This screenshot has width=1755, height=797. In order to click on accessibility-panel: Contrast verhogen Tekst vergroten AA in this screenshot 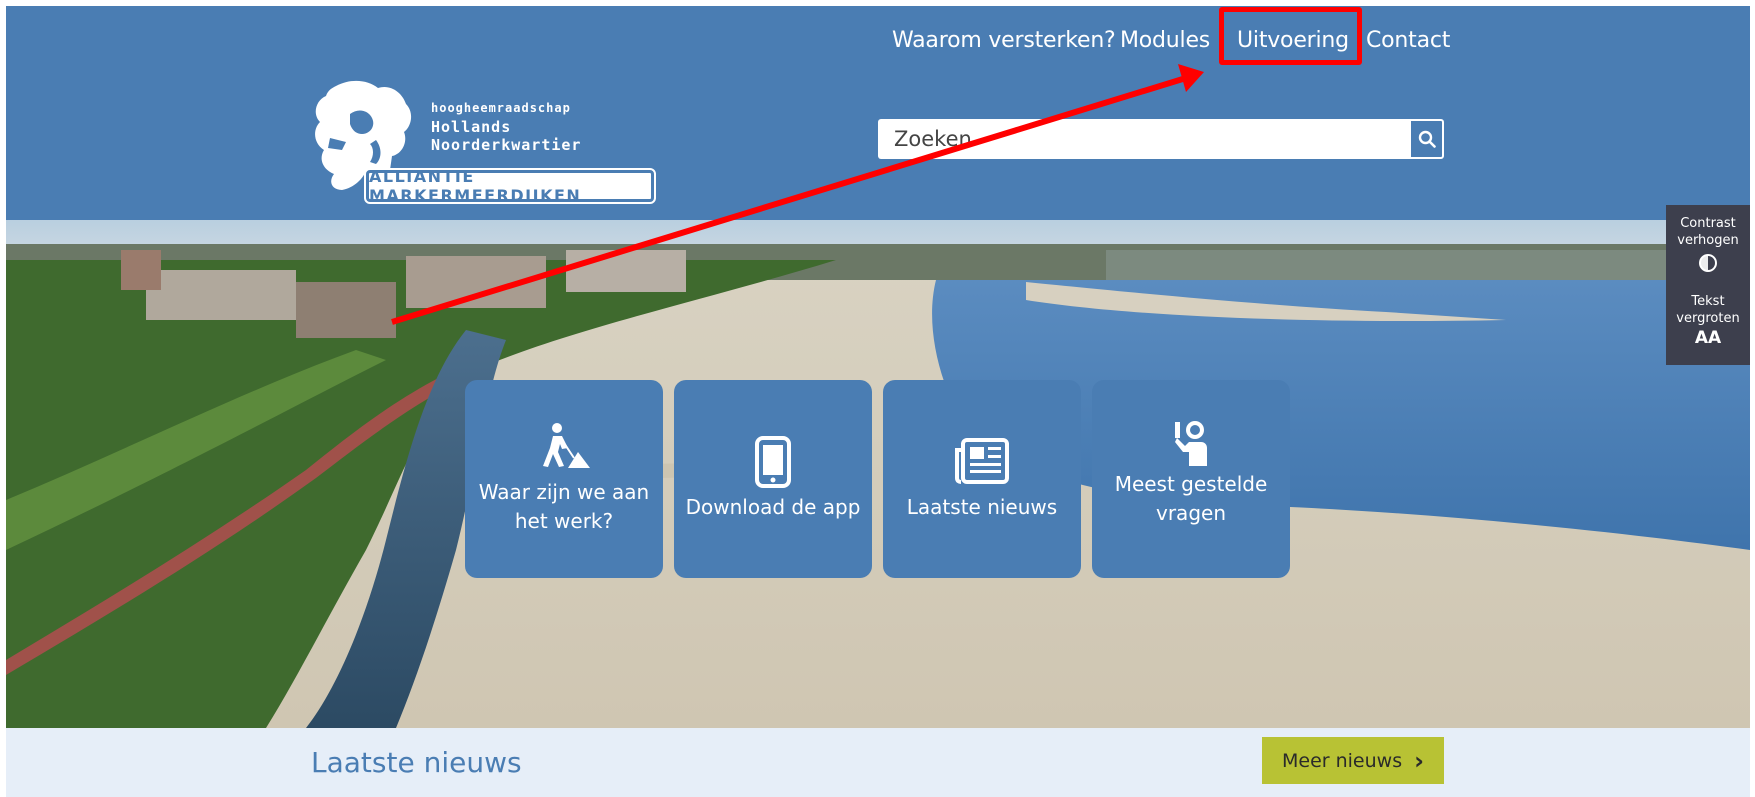, I will do `click(1708, 285)`.